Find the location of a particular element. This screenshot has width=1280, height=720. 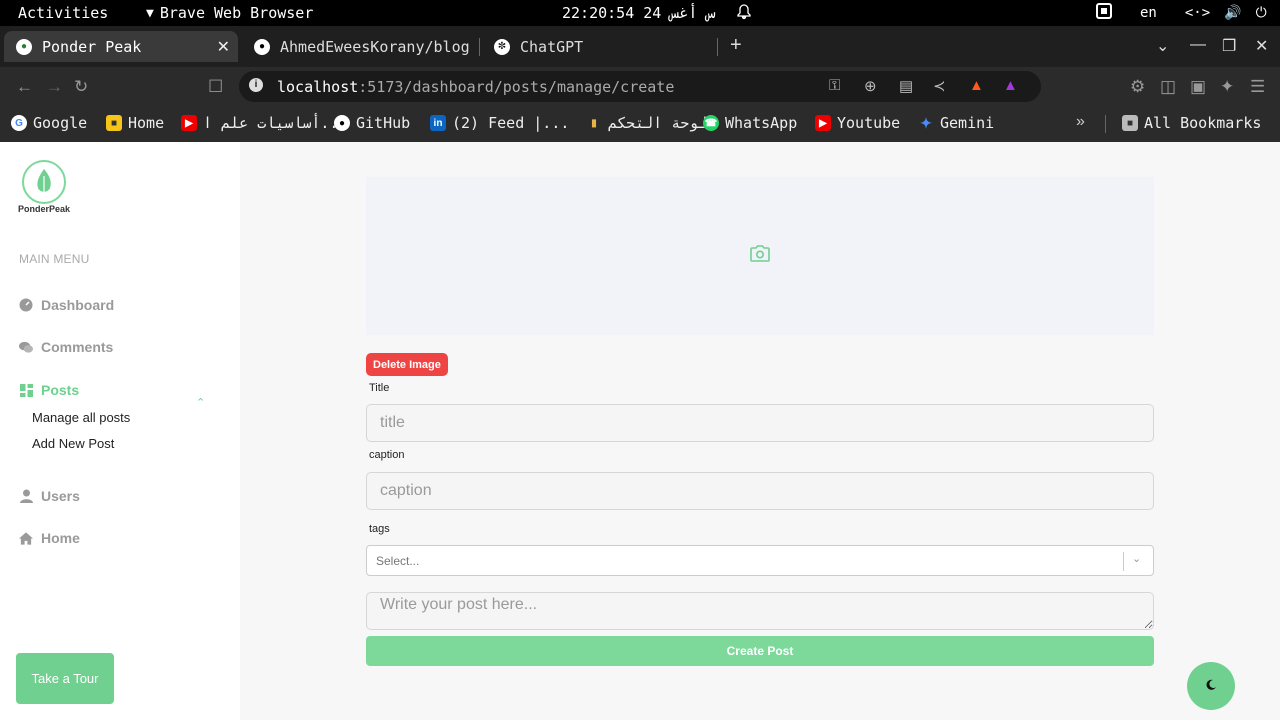

title-input is located at coordinates (760, 423).